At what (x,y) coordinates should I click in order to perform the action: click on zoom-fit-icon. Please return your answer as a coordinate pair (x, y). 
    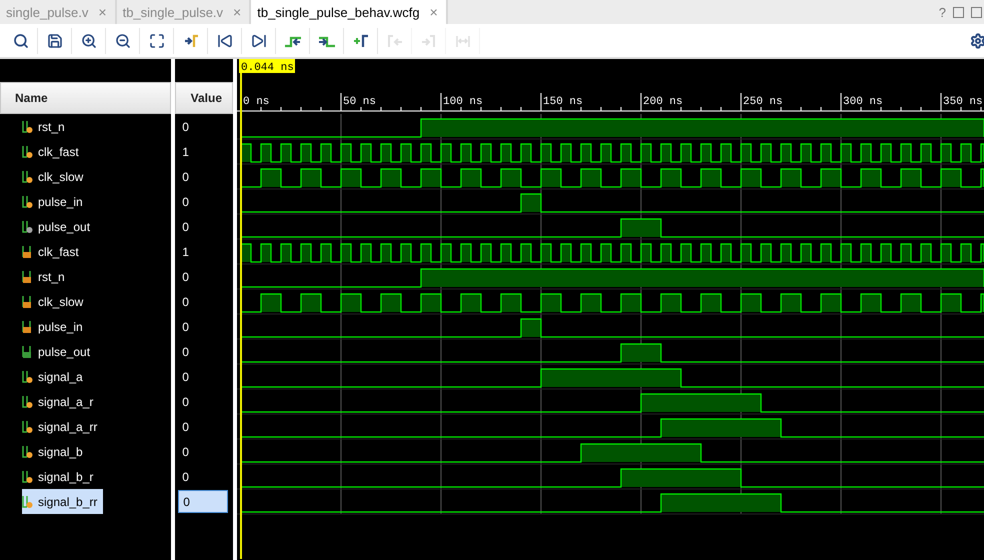
    Looking at the image, I should click on (156, 40).